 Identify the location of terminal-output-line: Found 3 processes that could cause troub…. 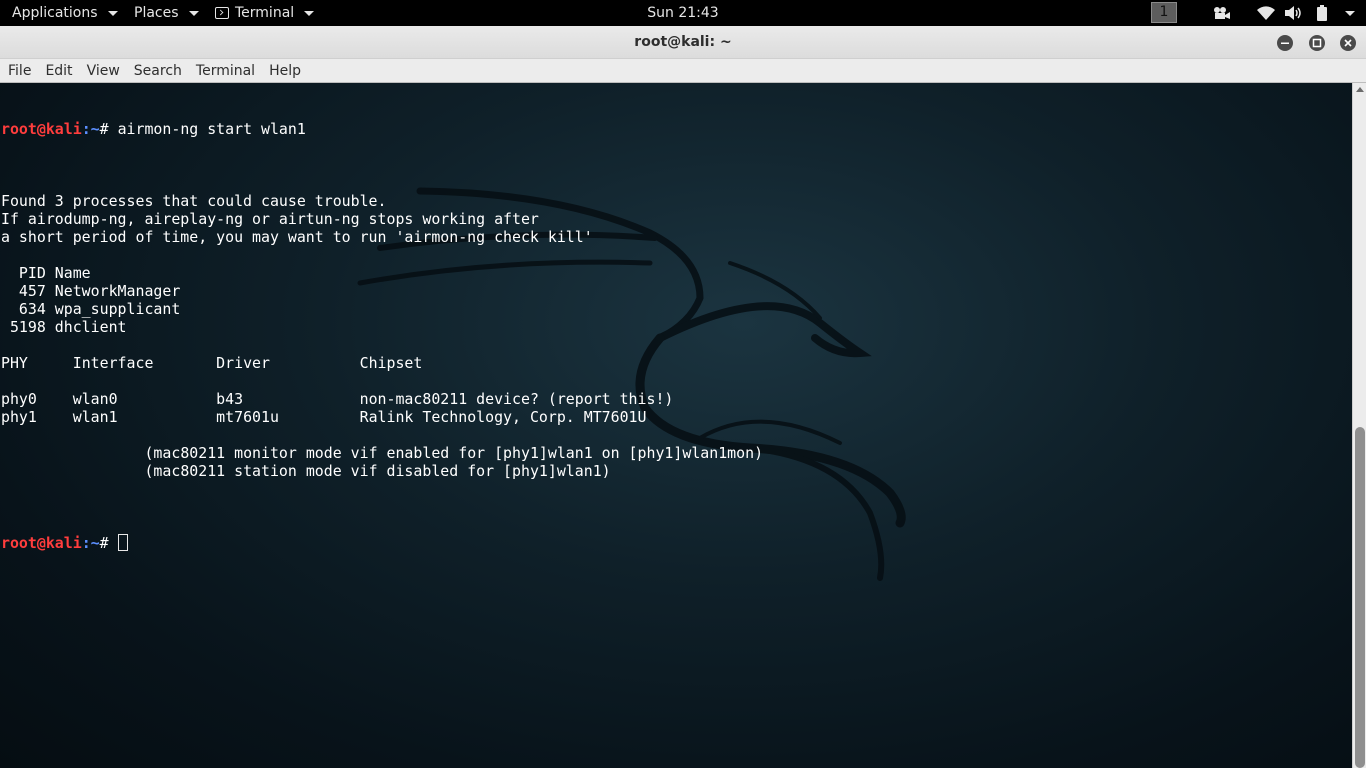
(194, 201).